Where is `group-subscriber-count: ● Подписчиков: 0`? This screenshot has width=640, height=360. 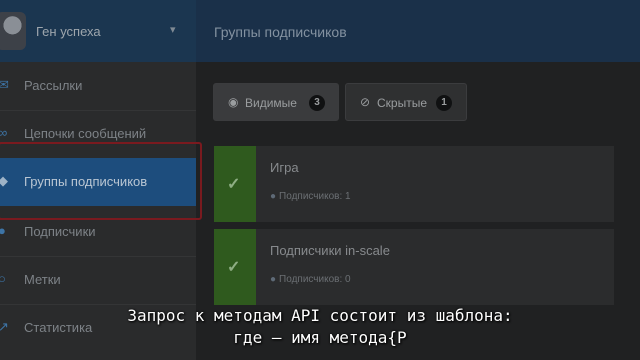
group-subscriber-count: ● Подписчиков: 0 is located at coordinates (310, 279).